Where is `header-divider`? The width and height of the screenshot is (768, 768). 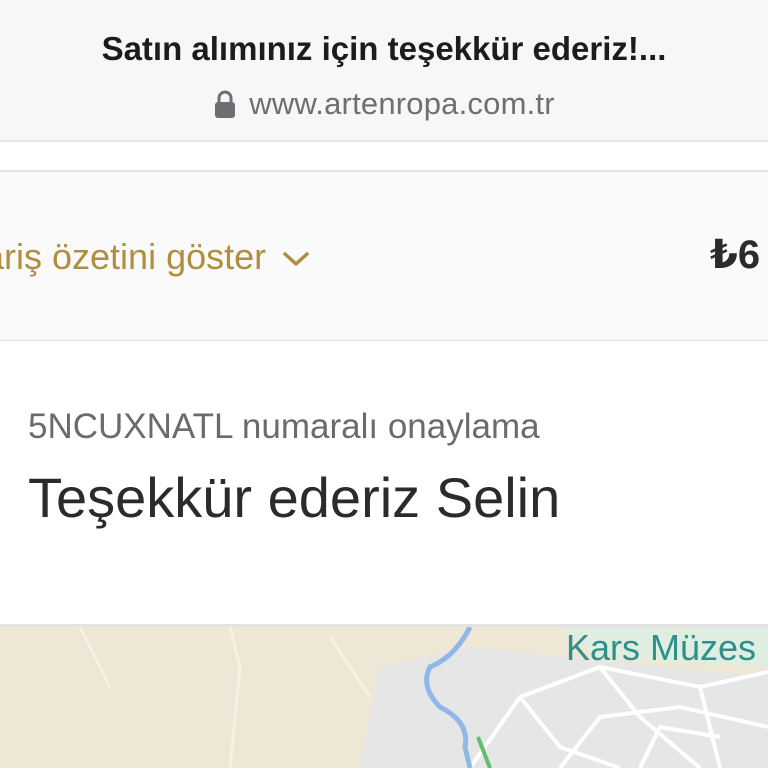 header-divider is located at coordinates (384, 141).